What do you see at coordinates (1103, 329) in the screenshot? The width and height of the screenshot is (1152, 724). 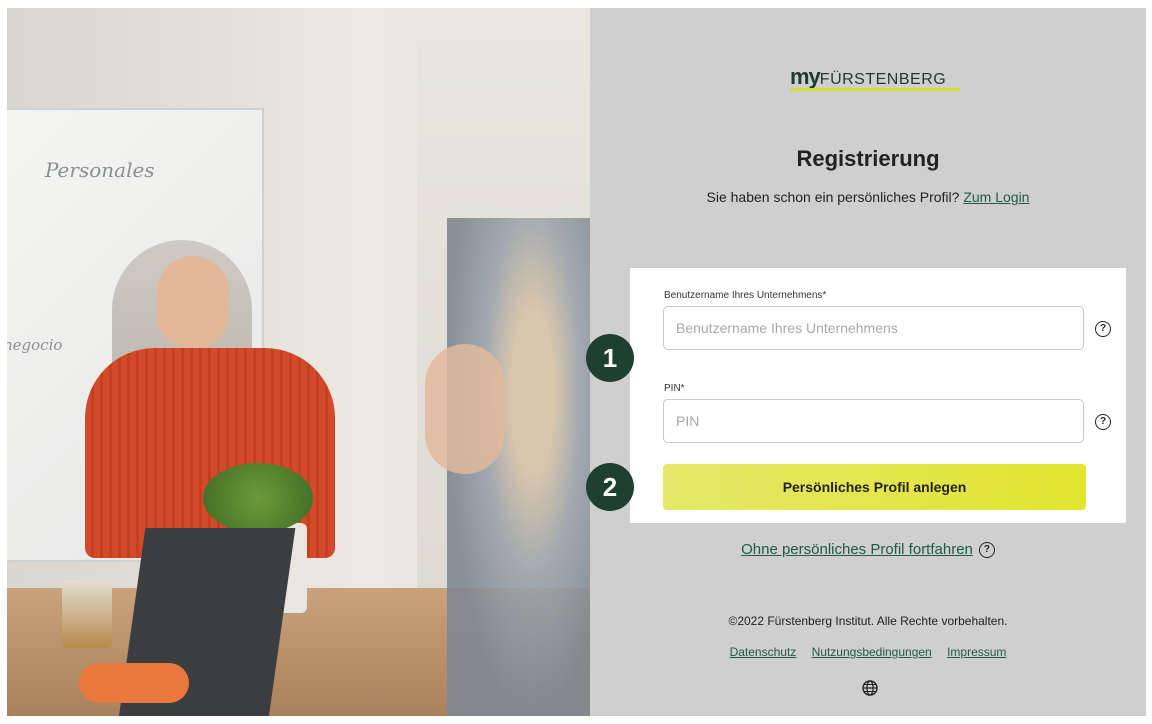 I see `company-help-icon: ?` at bounding box center [1103, 329].